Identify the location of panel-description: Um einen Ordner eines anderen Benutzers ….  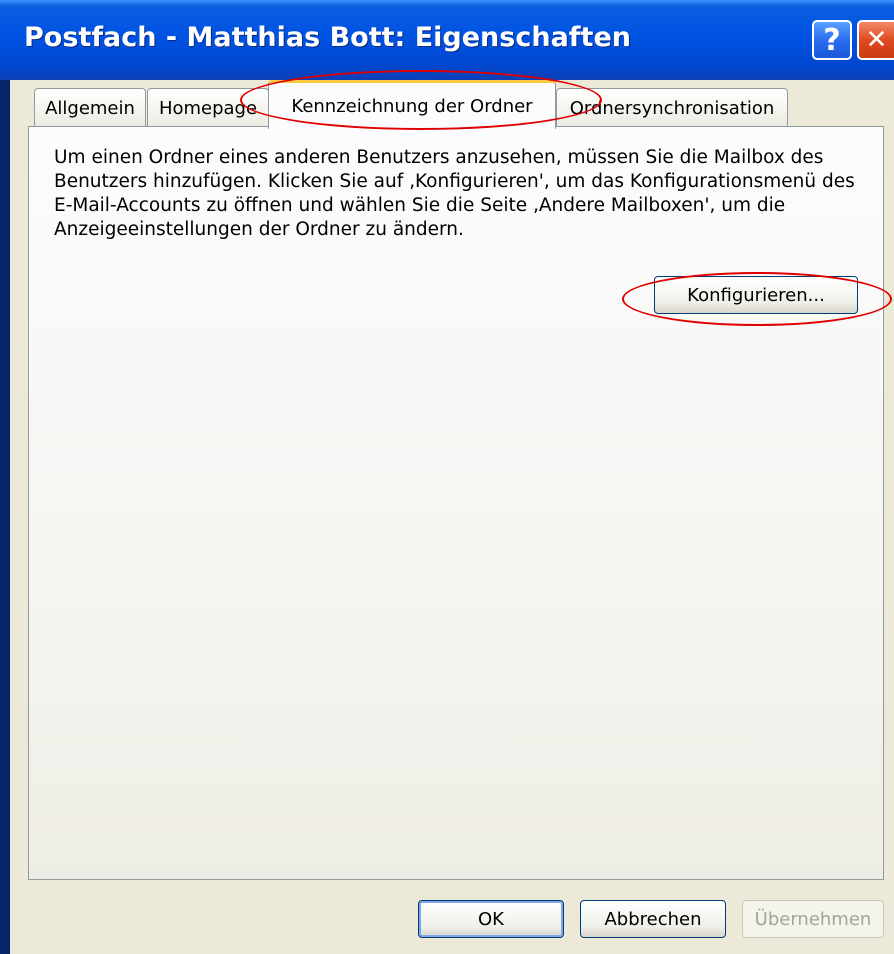
(454, 193).